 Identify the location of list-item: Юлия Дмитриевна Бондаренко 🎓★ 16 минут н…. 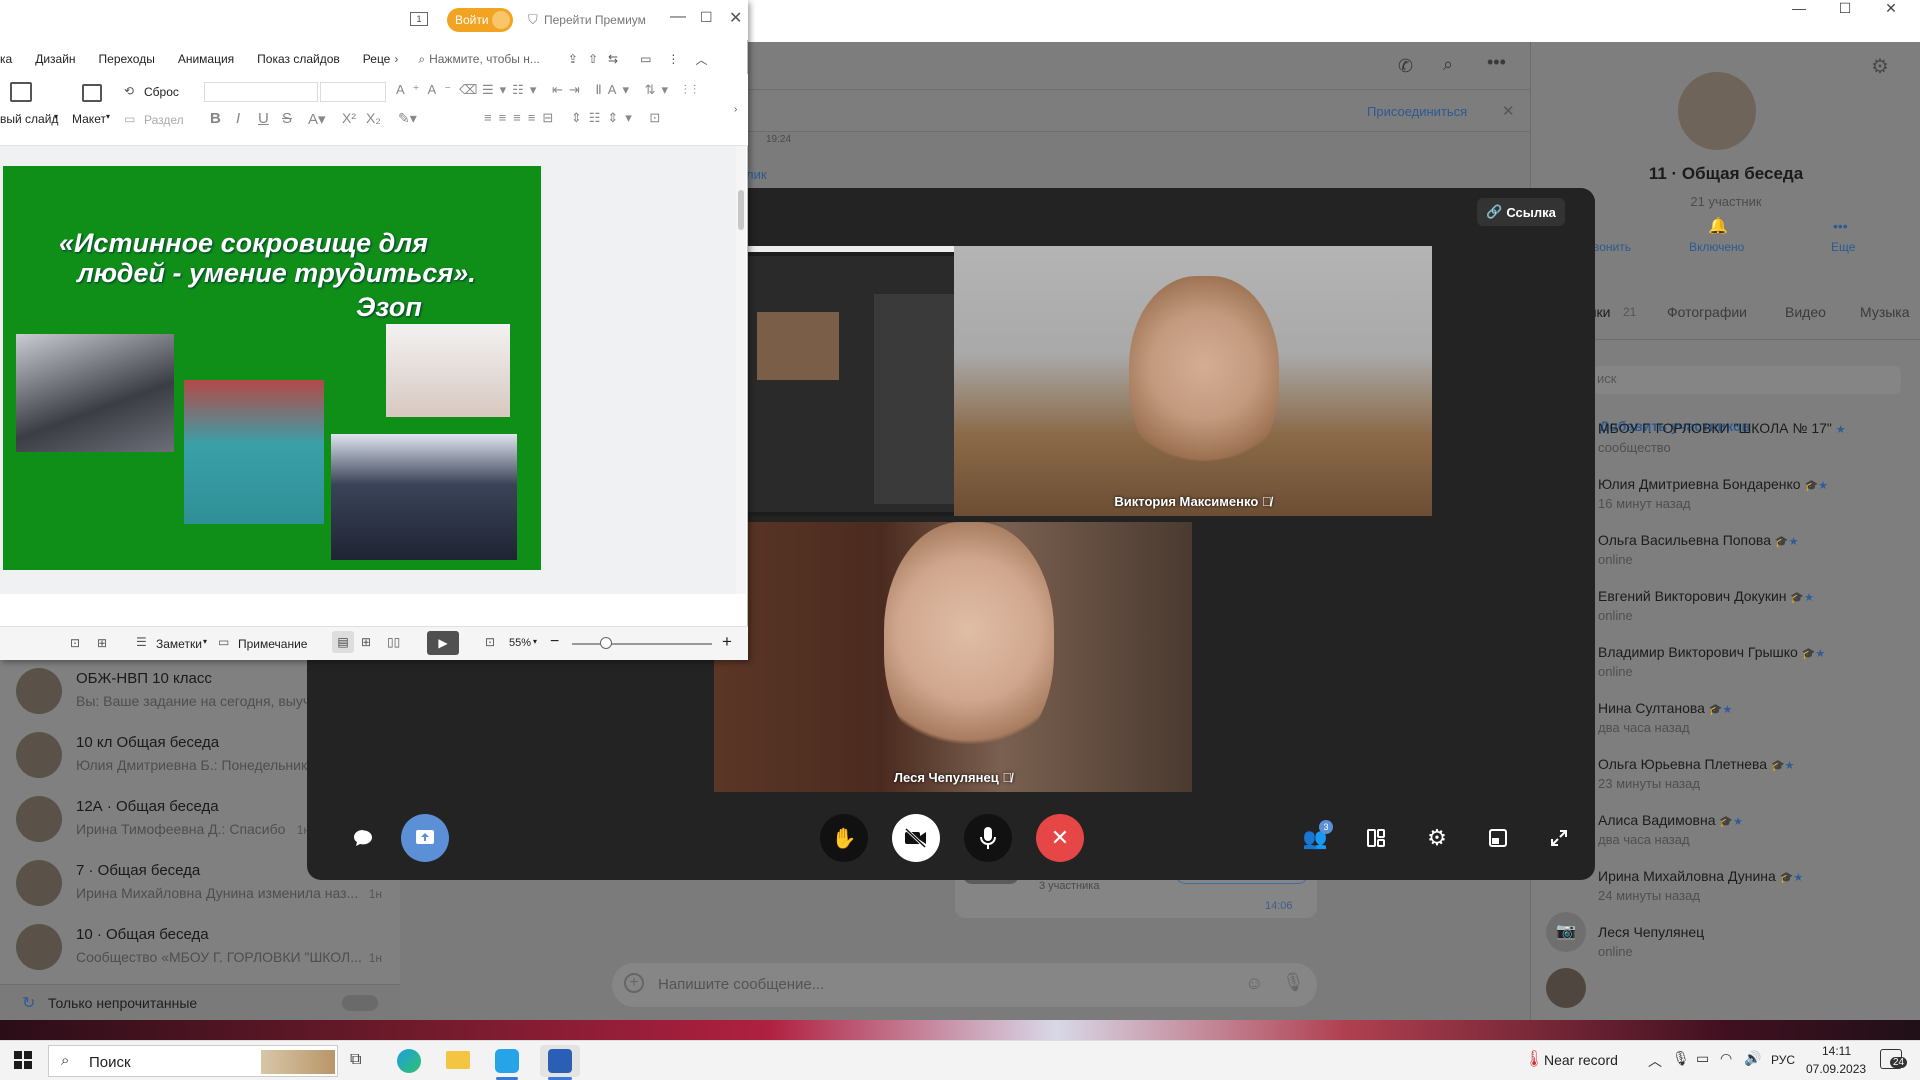
(1753, 493).